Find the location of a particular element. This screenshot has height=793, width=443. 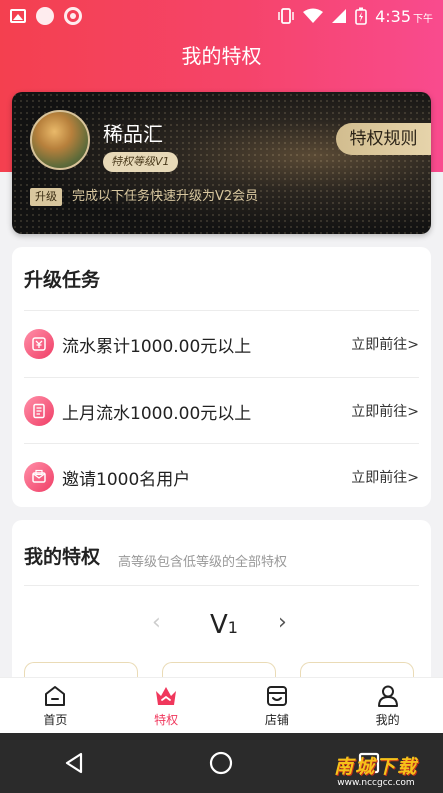

money-icon is located at coordinates (39, 344).